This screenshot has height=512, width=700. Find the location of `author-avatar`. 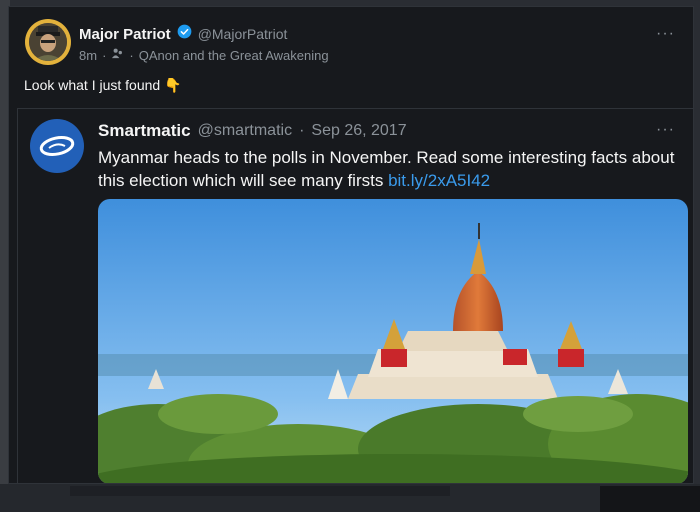

author-avatar is located at coordinates (48, 42).